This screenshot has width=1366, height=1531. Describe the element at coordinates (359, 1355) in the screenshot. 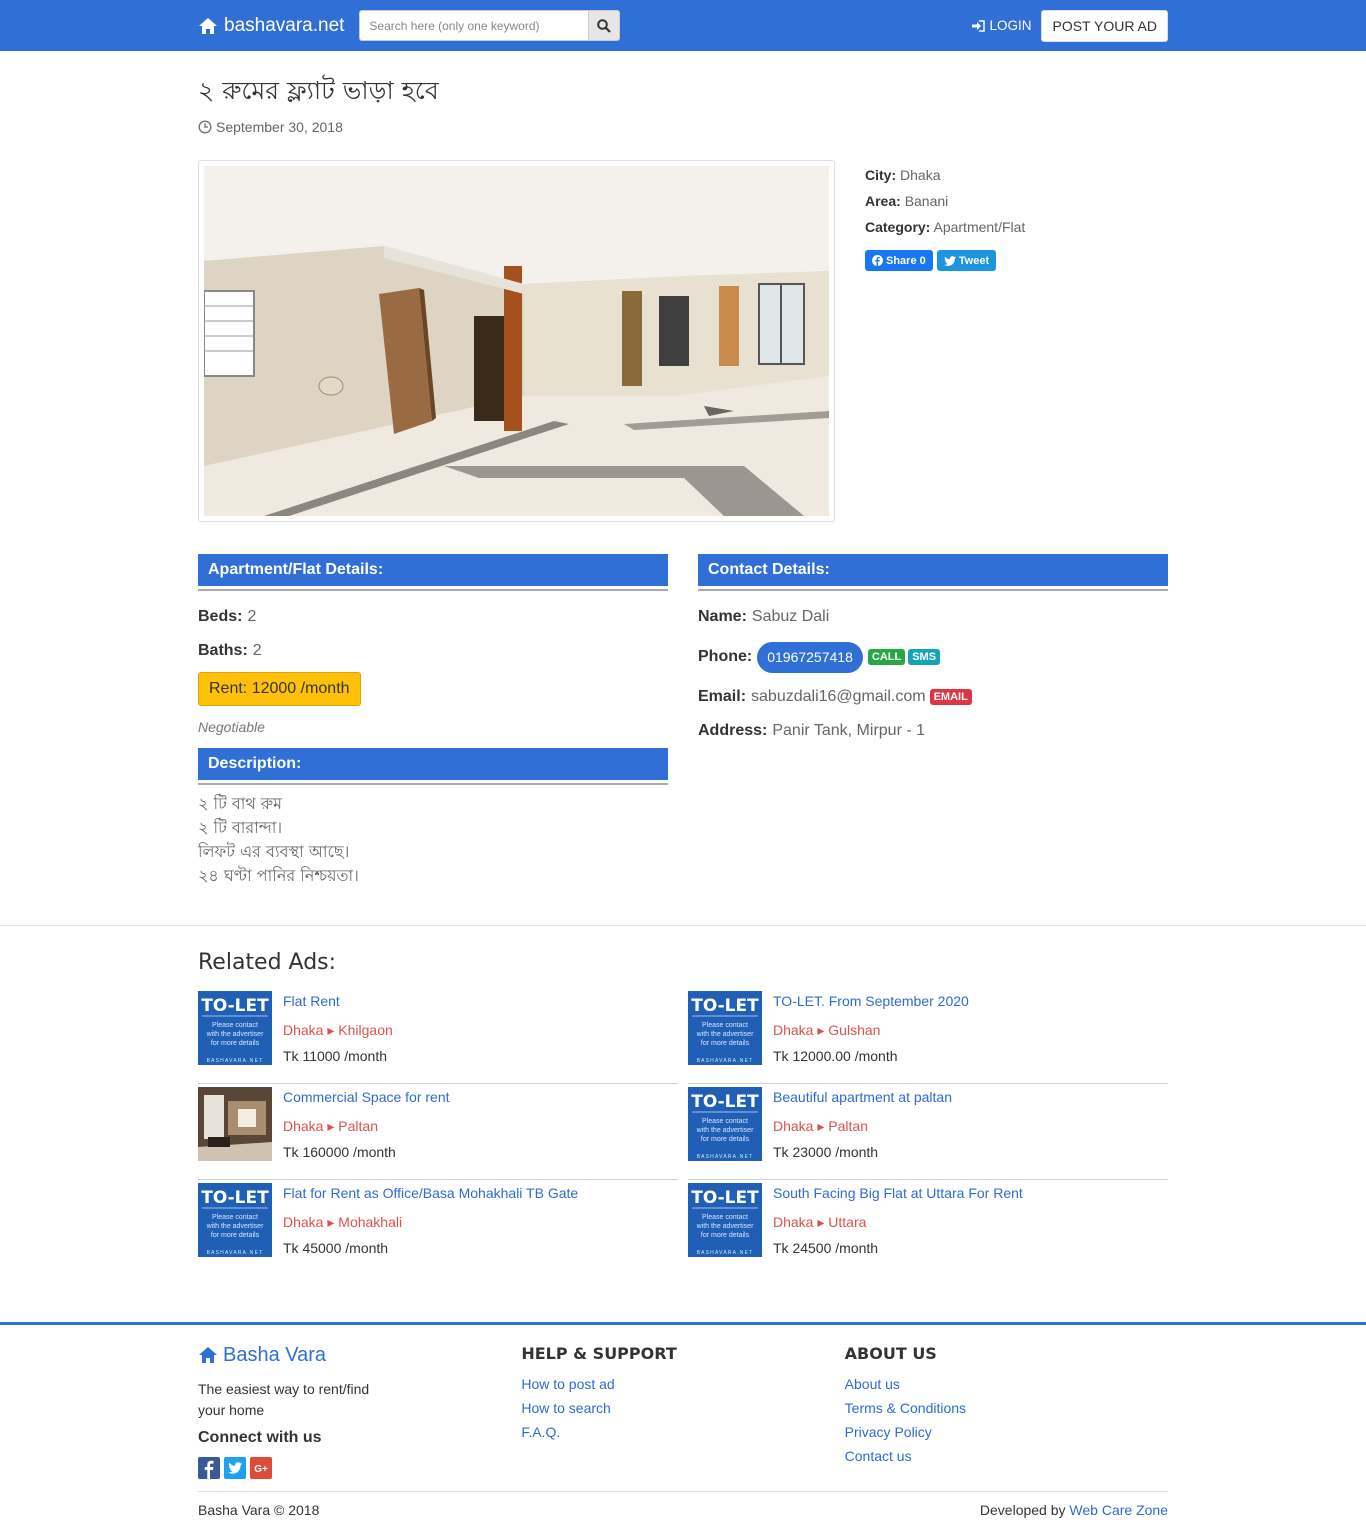

I see `footer-brand-link: Basha Vara` at that location.